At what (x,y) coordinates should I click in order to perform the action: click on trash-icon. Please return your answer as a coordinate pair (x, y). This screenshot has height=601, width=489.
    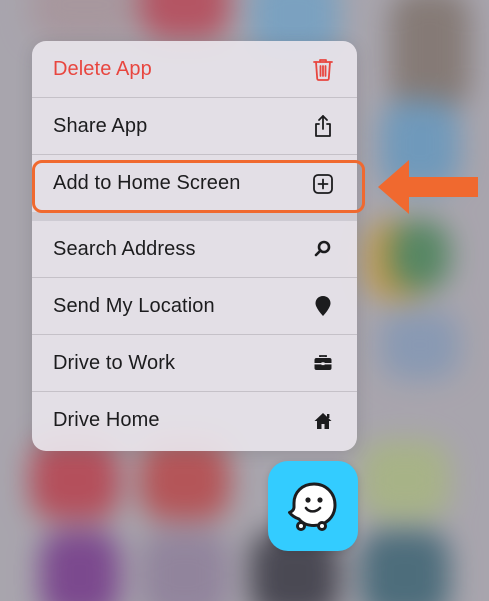
    Looking at the image, I should click on (323, 69).